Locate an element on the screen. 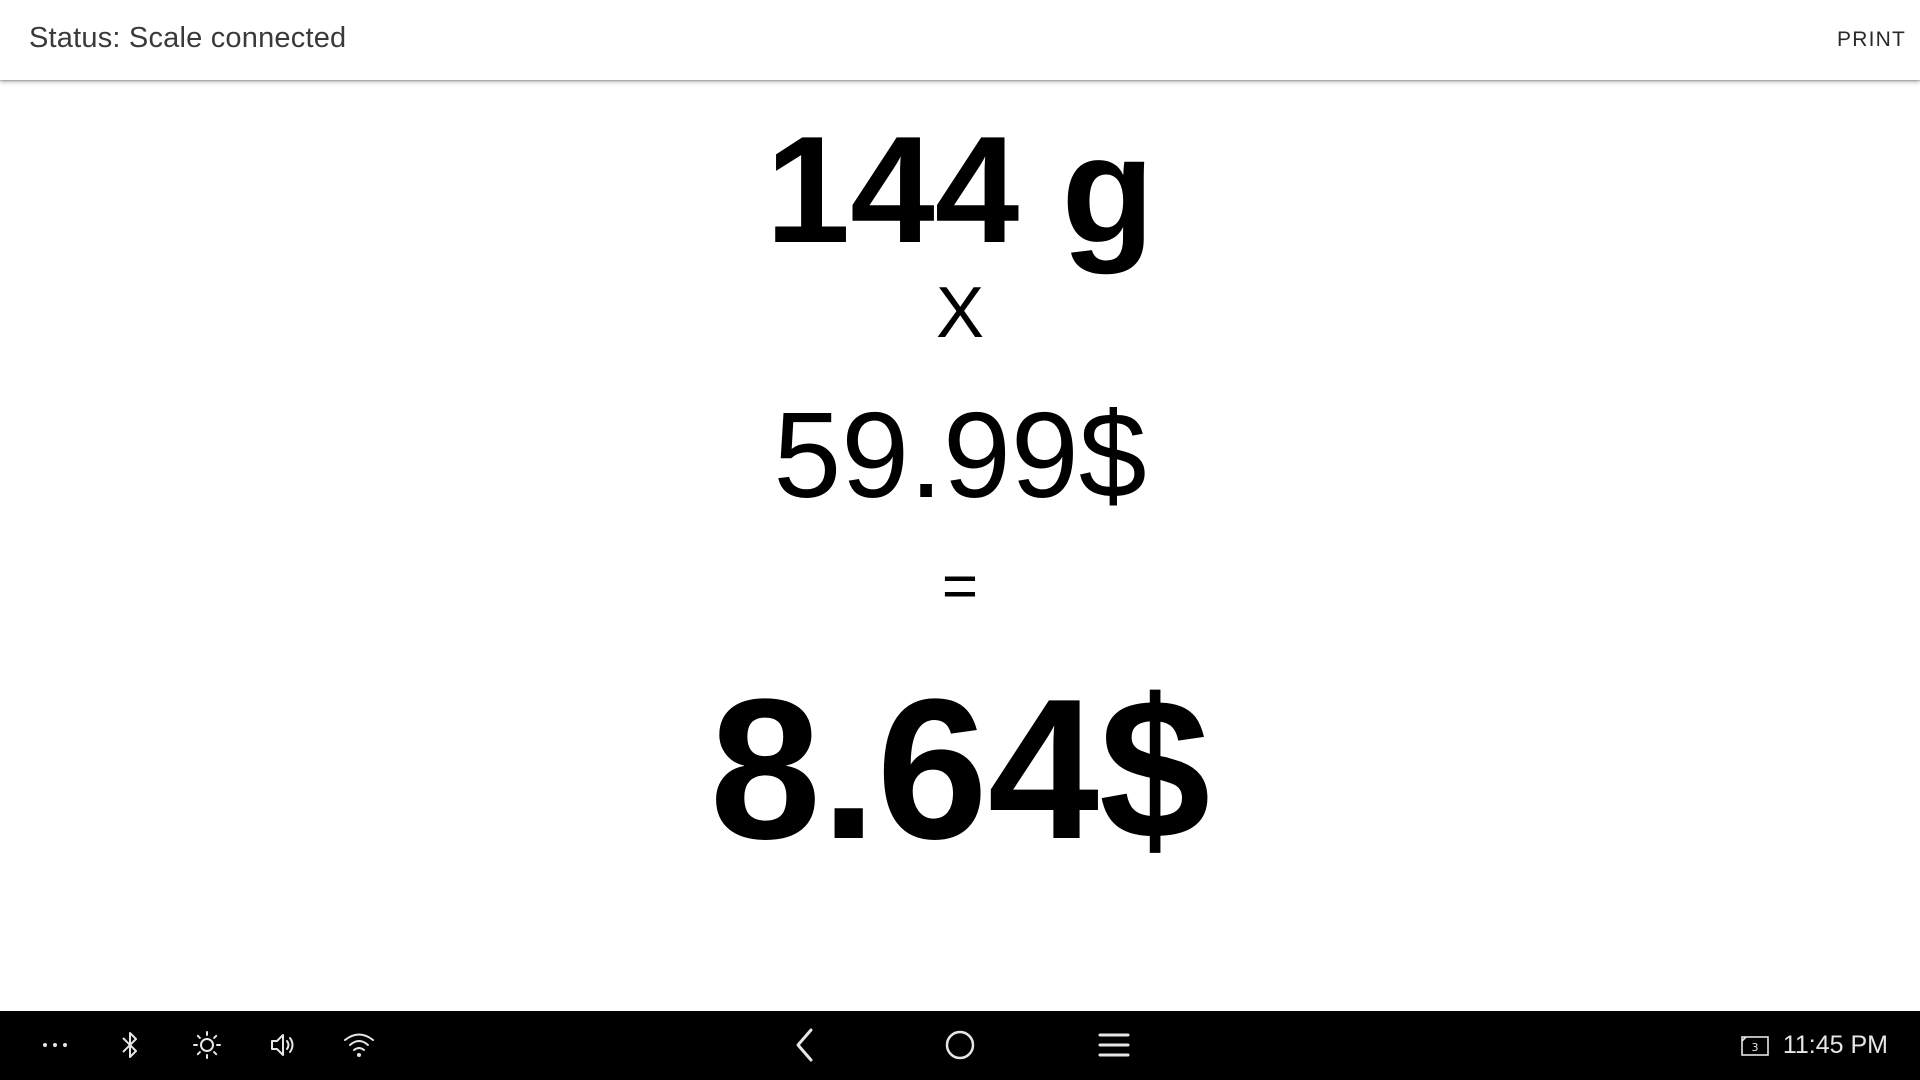  equals-operator: = is located at coordinates (960, 586).